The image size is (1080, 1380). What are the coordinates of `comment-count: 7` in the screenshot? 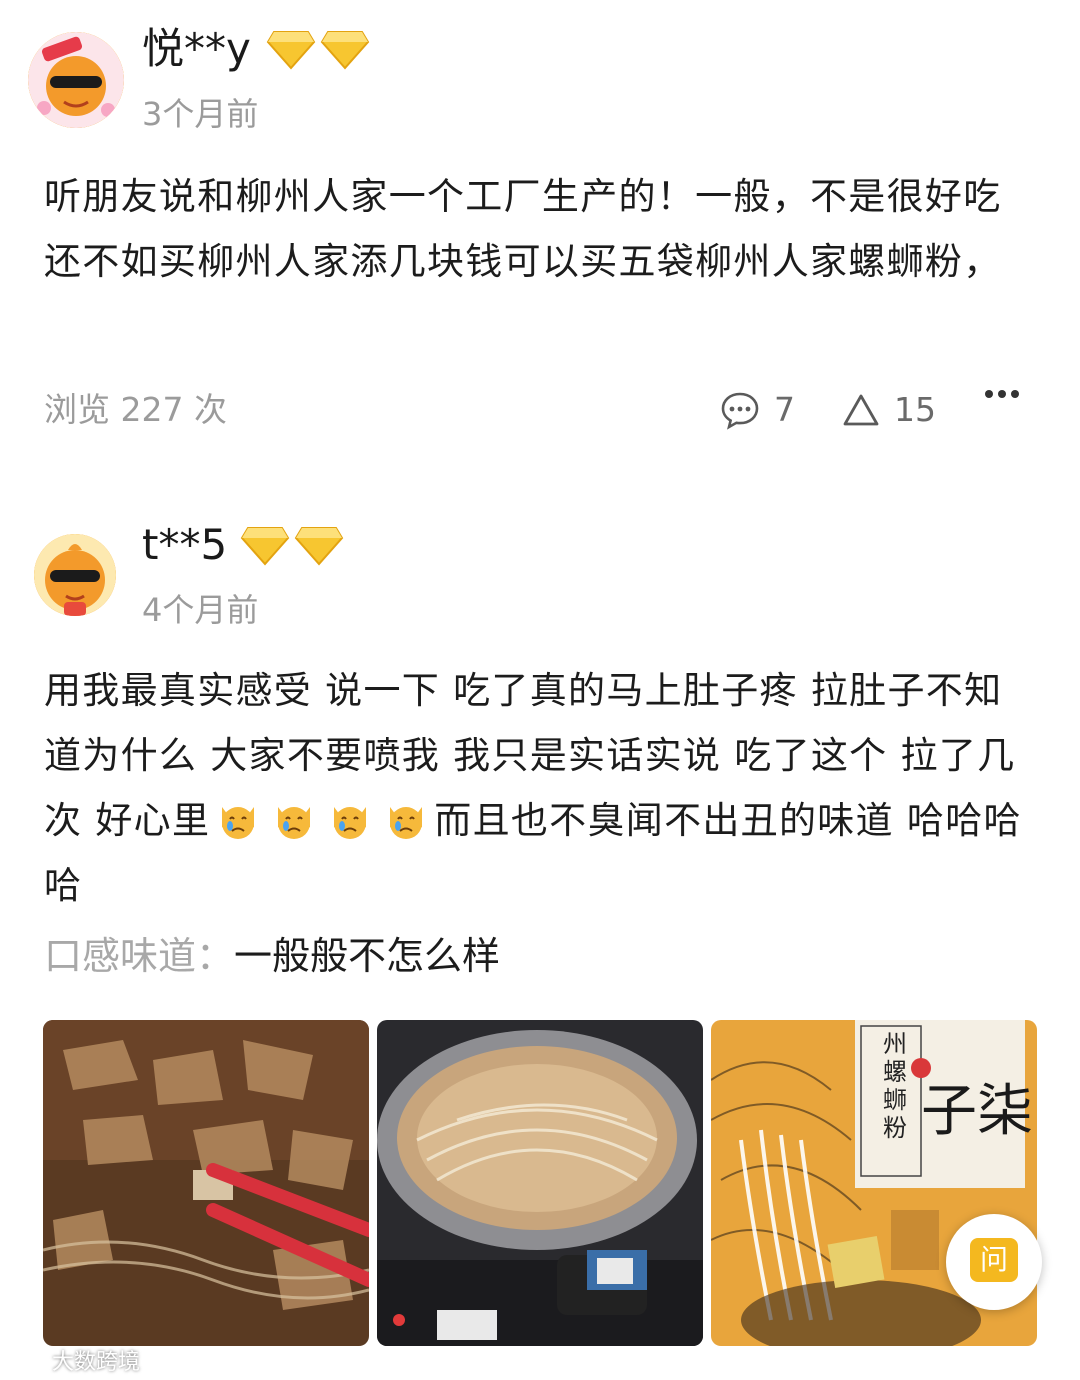 It's located at (784, 409).